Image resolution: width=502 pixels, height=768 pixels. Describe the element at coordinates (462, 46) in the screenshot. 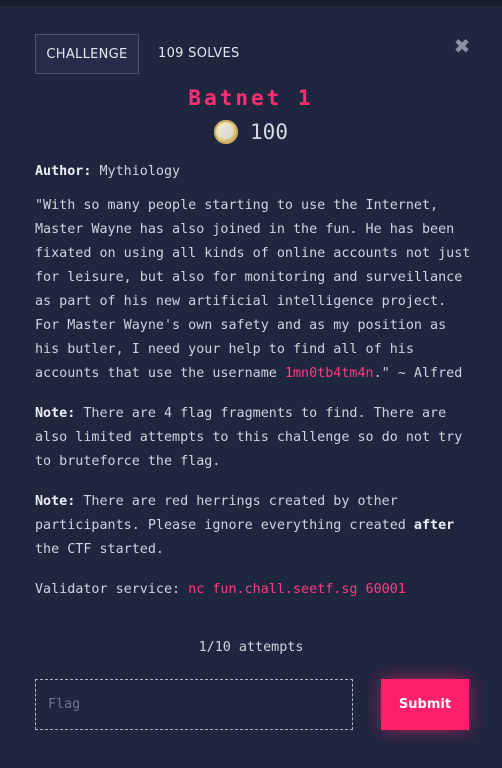

I see `close-icon: ✖` at that location.